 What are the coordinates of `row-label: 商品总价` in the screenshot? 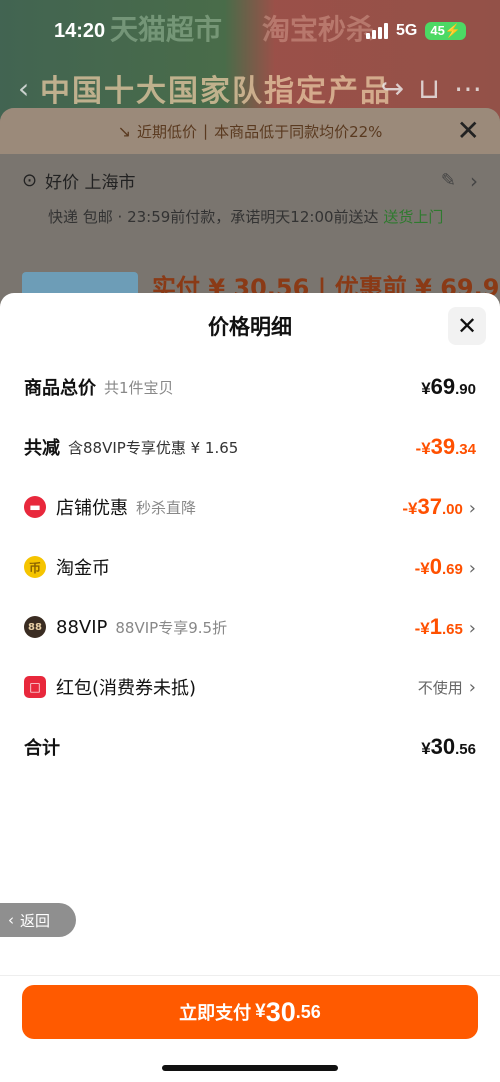 It's located at (60, 388).